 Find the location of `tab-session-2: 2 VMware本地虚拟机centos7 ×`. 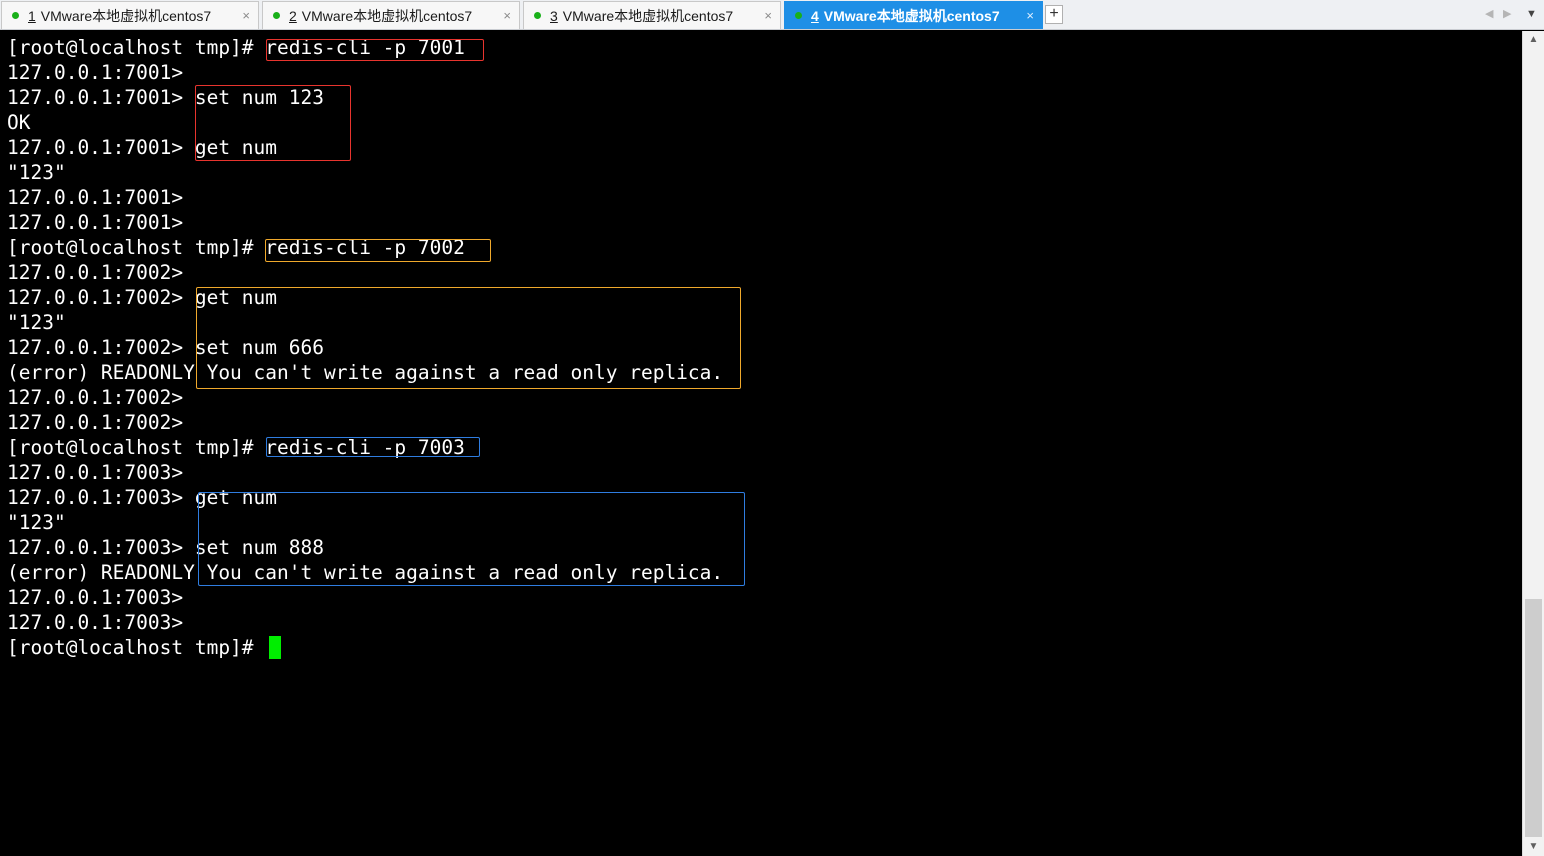

tab-session-2: 2 VMware本地虚拟机centos7 × is located at coordinates (391, 15).